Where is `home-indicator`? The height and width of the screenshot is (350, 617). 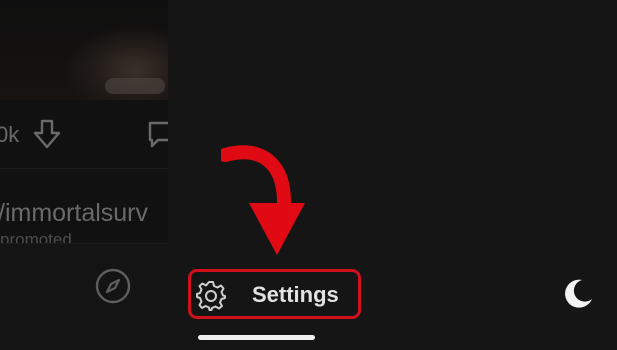
home-indicator is located at coordinates (256, 337).